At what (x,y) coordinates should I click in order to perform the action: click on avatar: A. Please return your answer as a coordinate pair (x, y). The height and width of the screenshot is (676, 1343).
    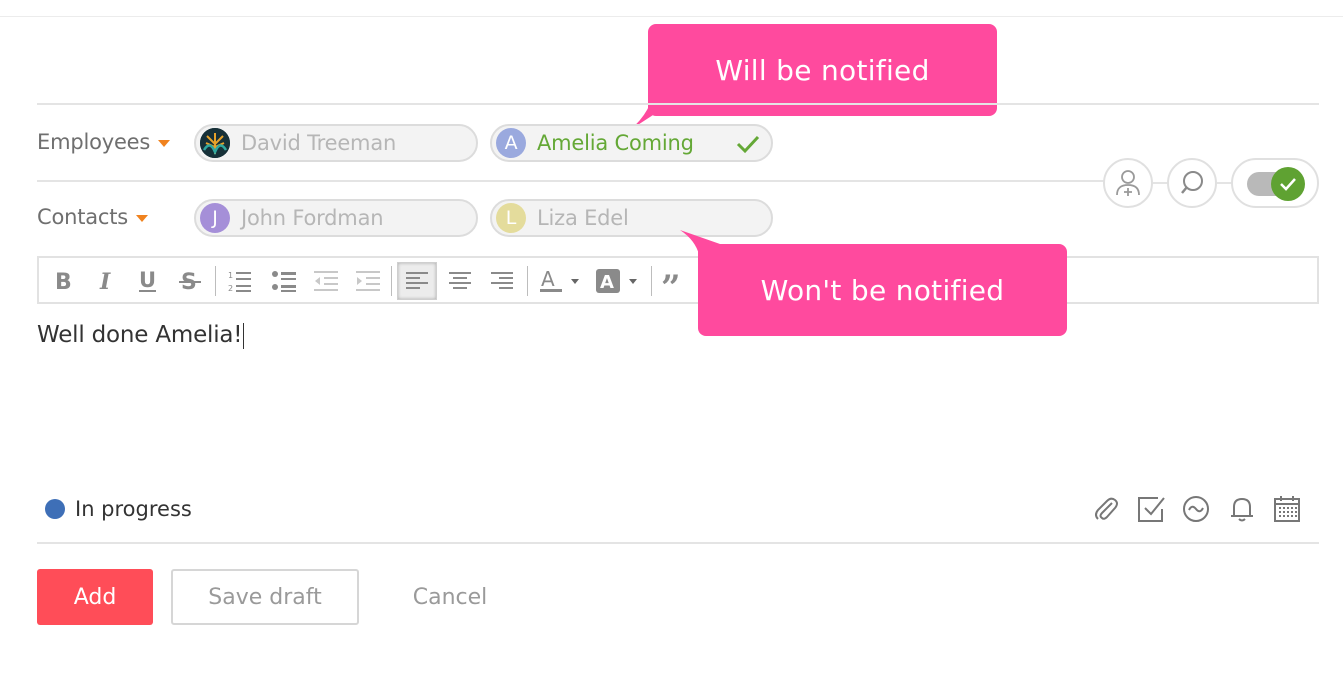
    Looking at the image, I should click on (511, 143).